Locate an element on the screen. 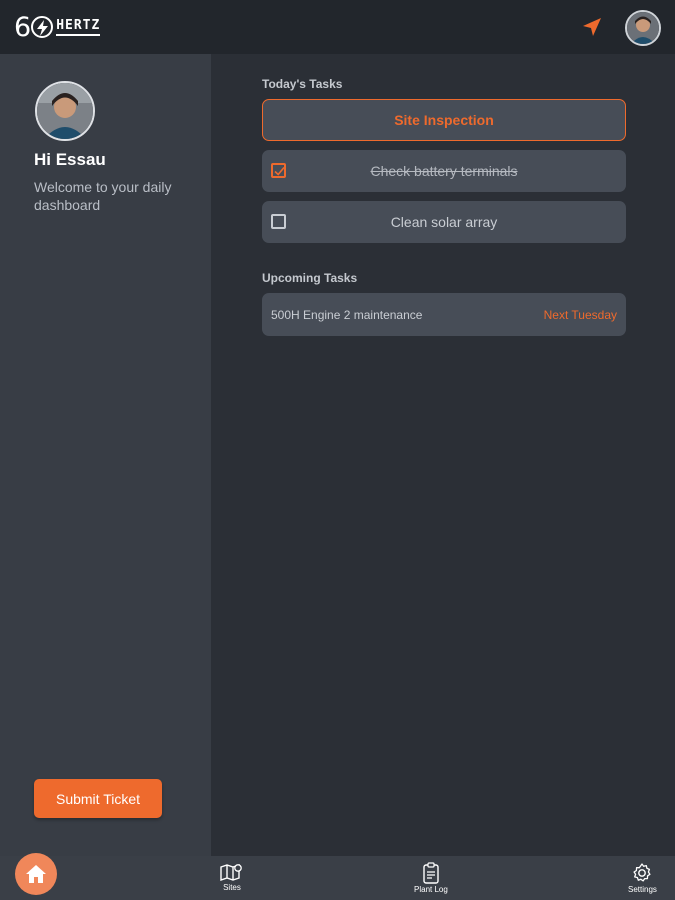 The width and height of the screenshot is (675, 900). logo-digits: 6 is located at coordinates (34, 27).